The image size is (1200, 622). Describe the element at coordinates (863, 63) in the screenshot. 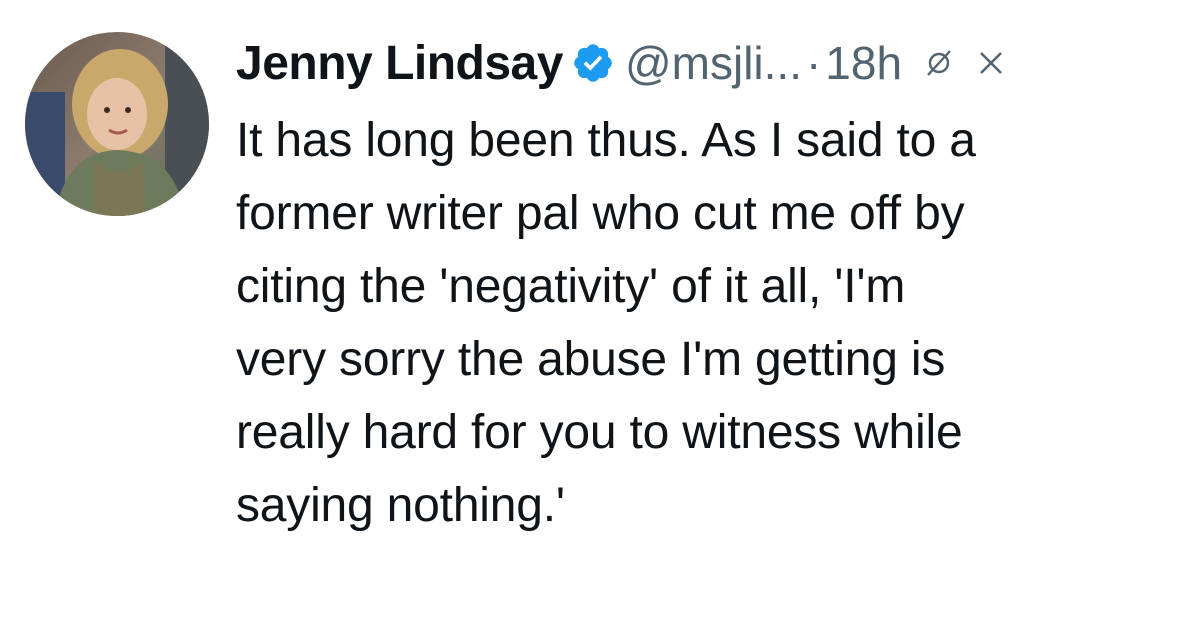

I see `timestamp: 18h` at that location.